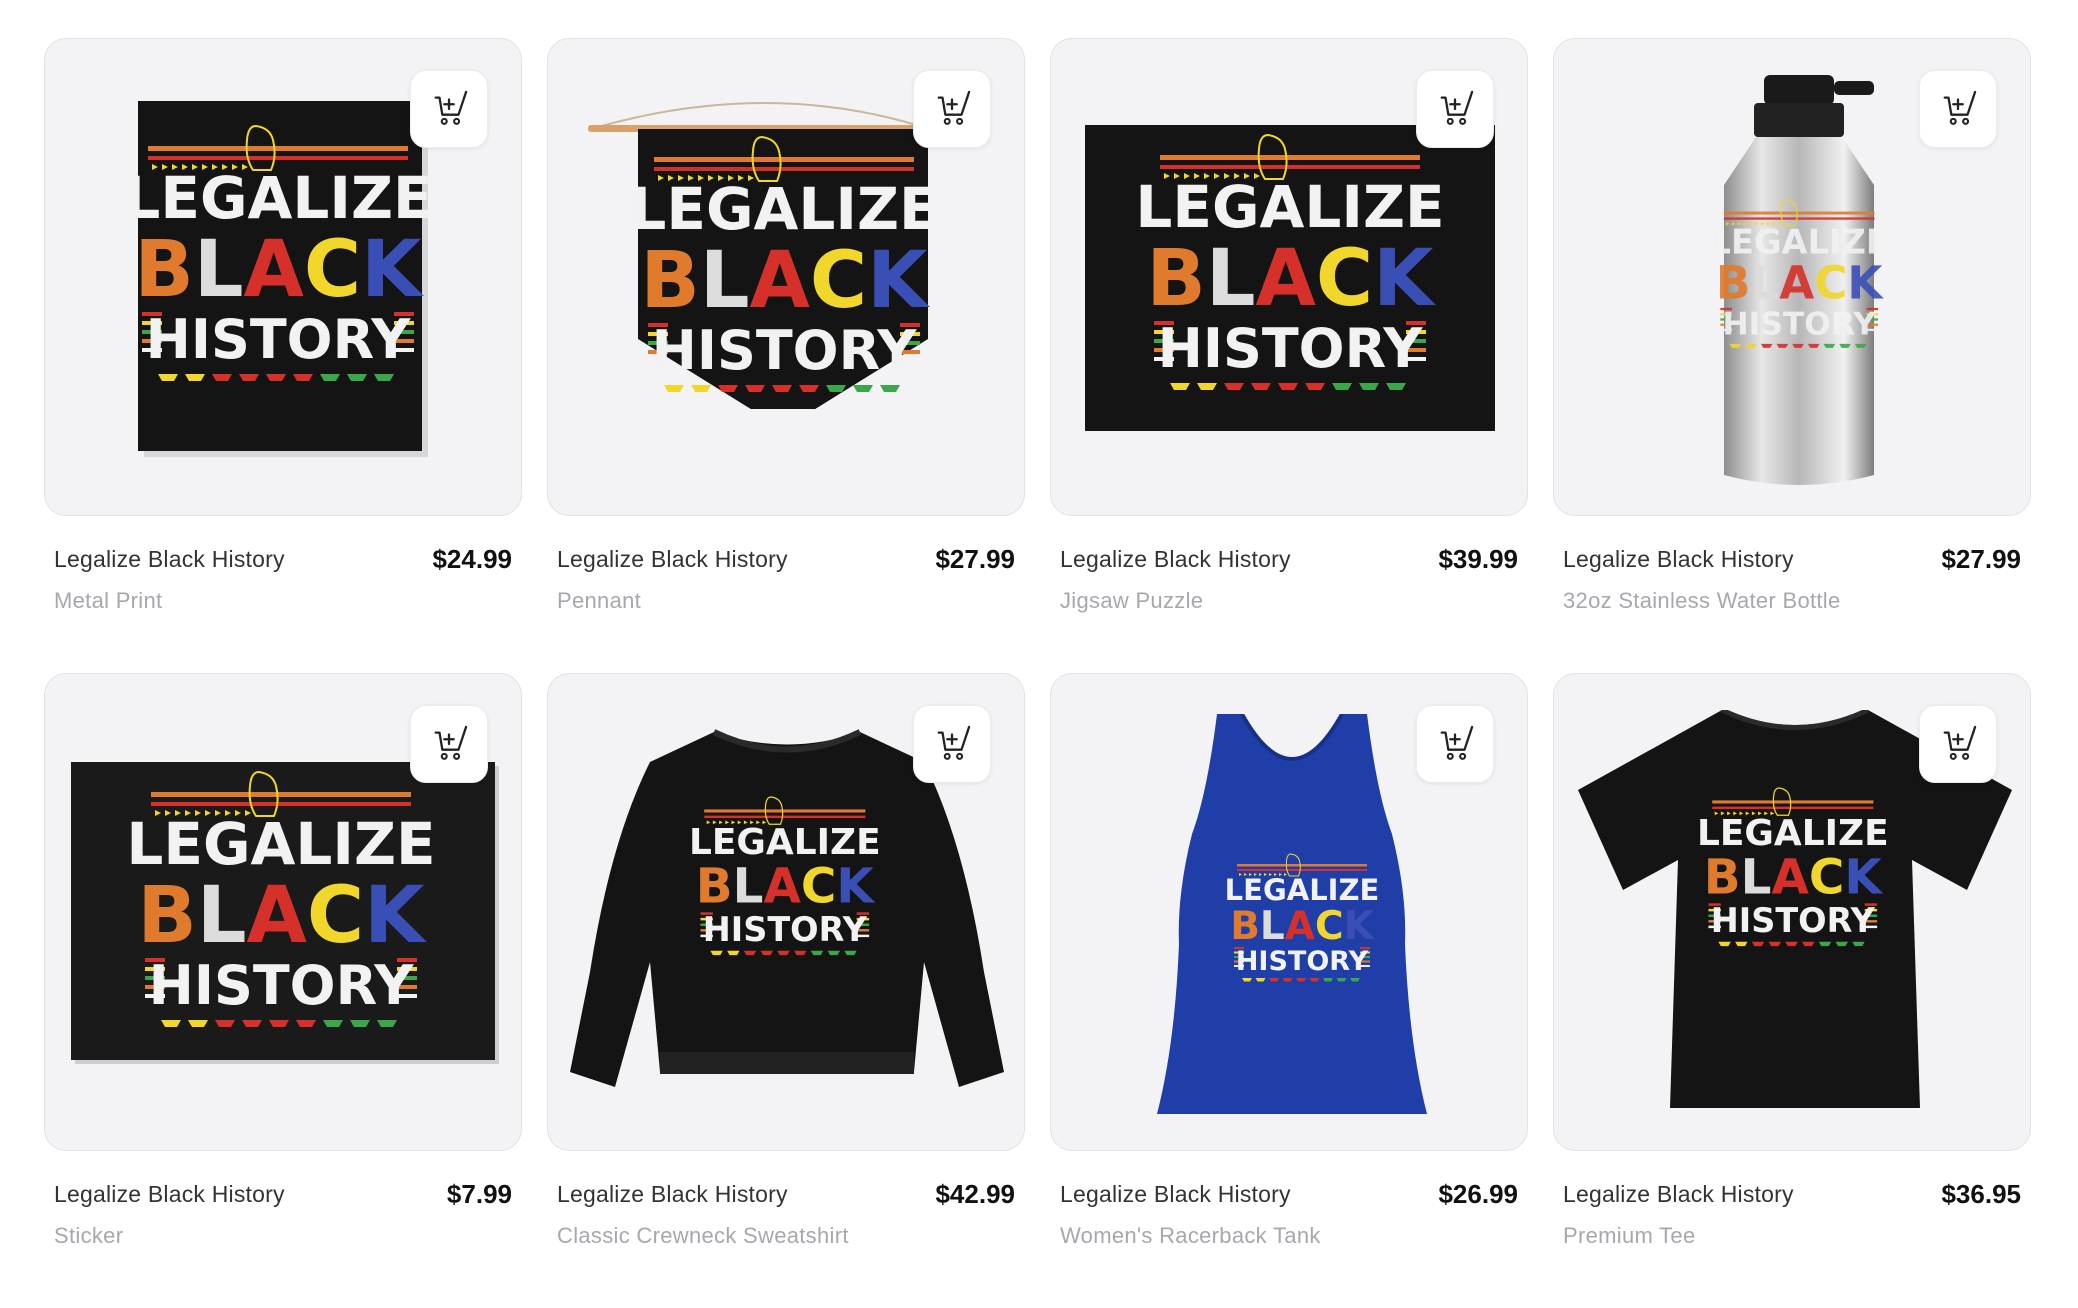 The image size is (2078, 1308). What do you see at coordinates (1629, 1235) in the screenshot?
I see `product-type: Premium Tee` at bounding box center [1629, 1235].